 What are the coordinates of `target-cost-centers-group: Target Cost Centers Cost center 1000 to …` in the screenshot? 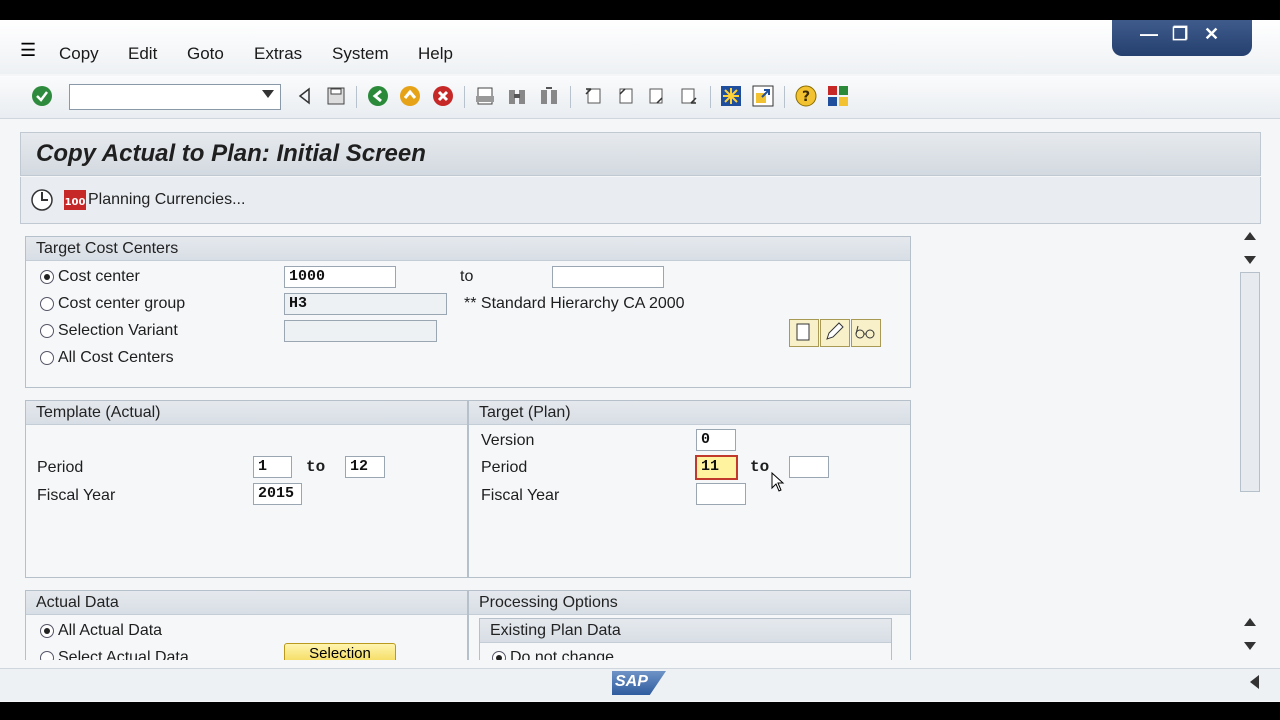 It's located at (468, 312).